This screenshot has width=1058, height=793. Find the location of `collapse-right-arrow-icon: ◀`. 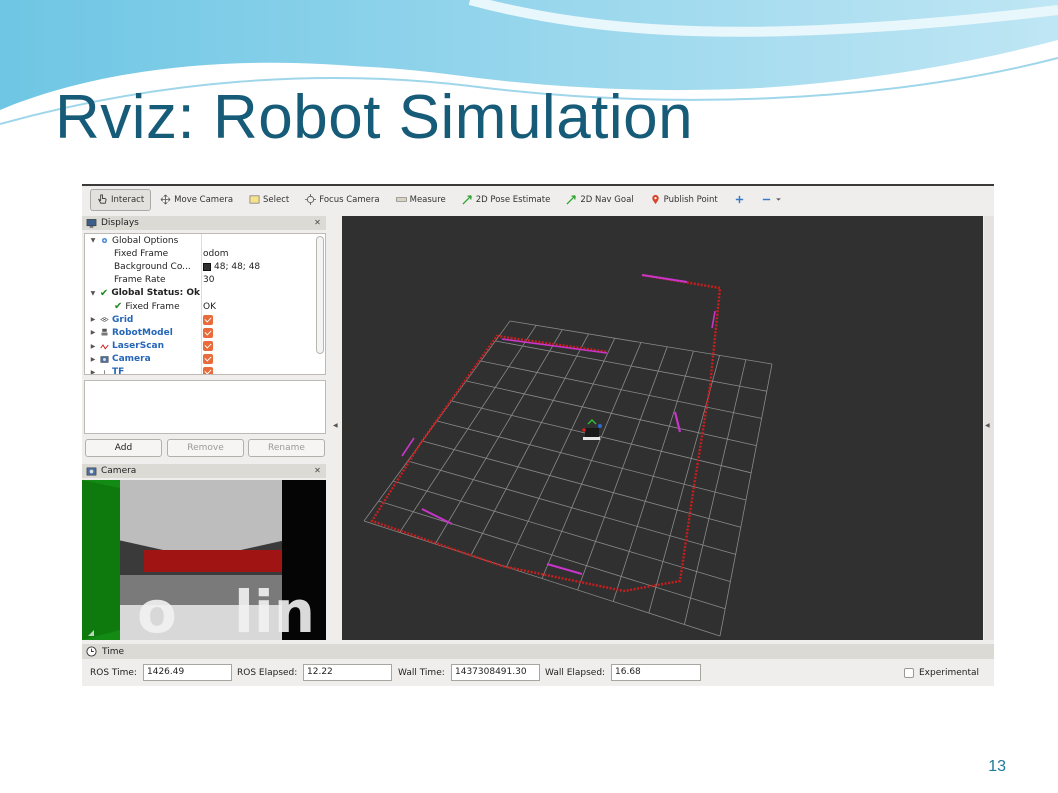

collapse-right-arrow-icon: ◀ is located at coordinates (987, 425).